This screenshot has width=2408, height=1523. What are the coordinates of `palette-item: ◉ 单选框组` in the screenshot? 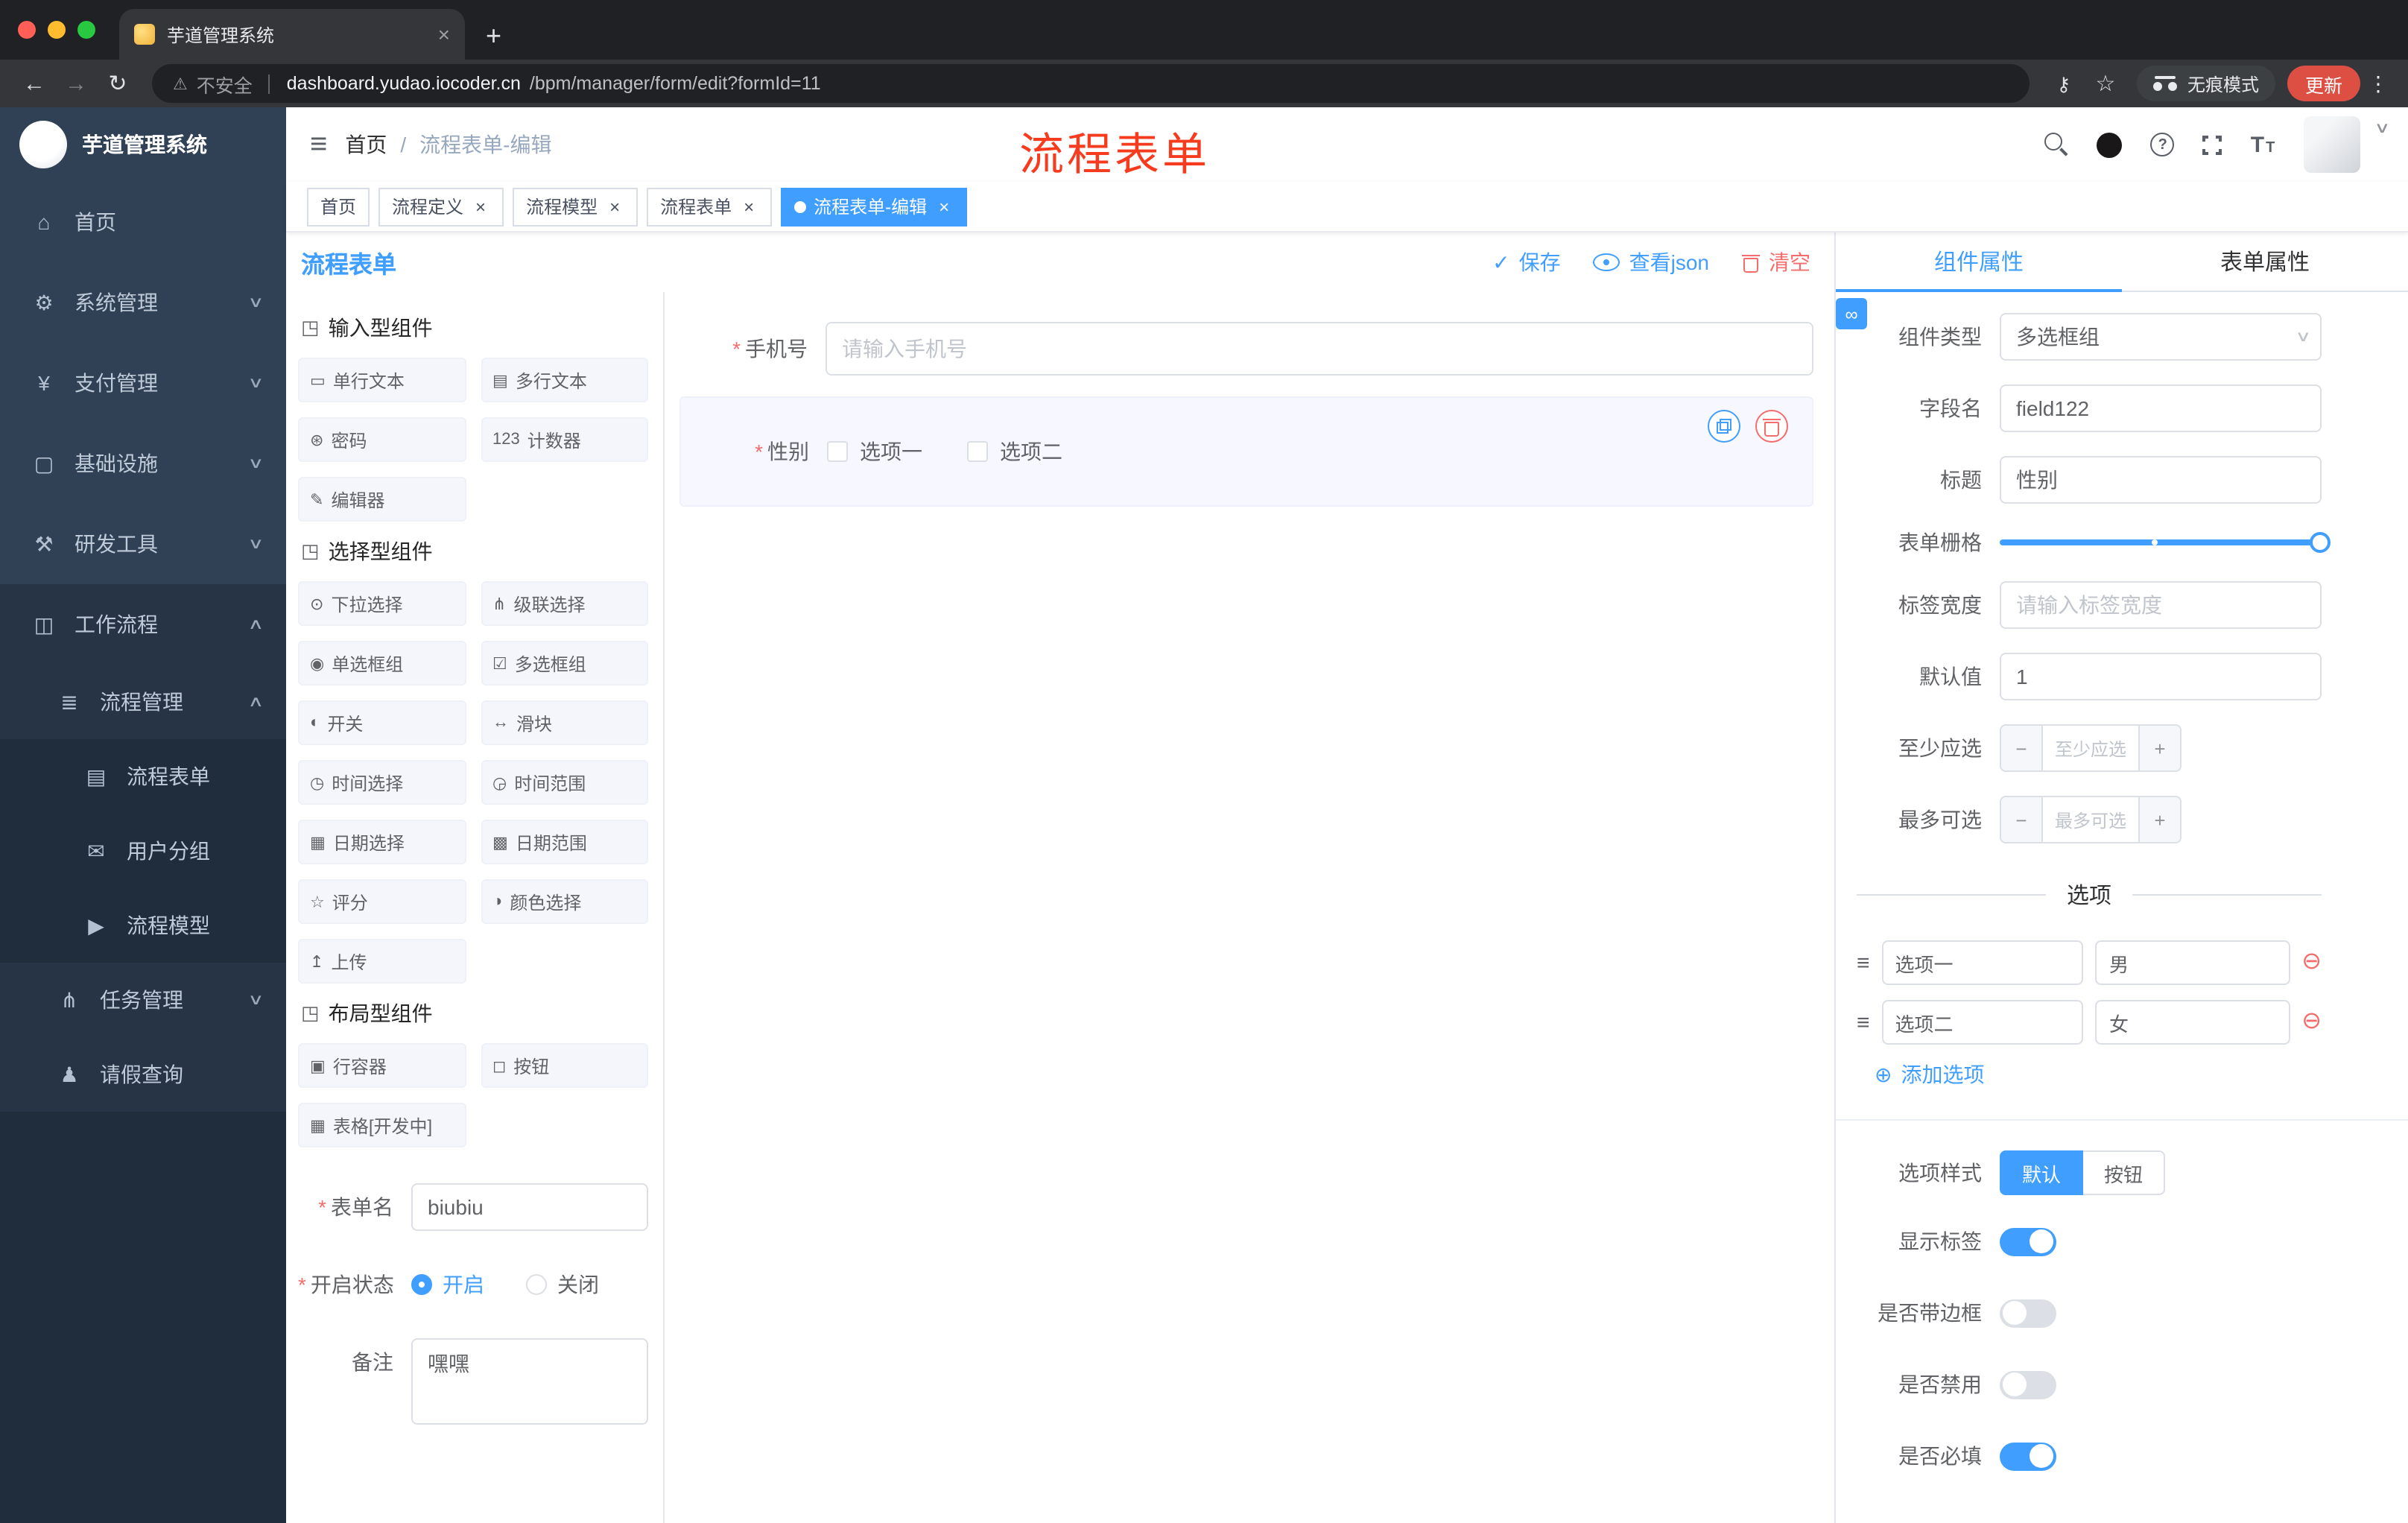 It's located at (382, 663).